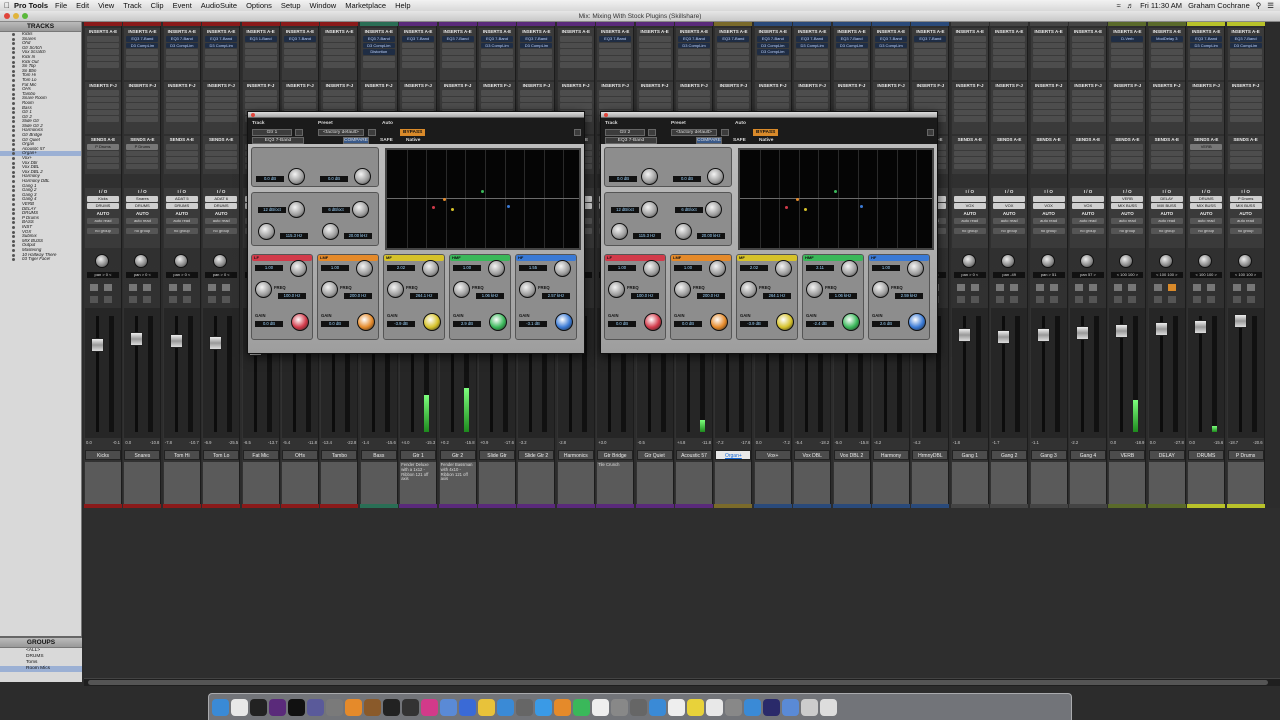 The height and width of the screenshot is (720, 1280). Describe the element at coordinates (653, 322) in the screenshot. I see `band-gain-knob` at that location.